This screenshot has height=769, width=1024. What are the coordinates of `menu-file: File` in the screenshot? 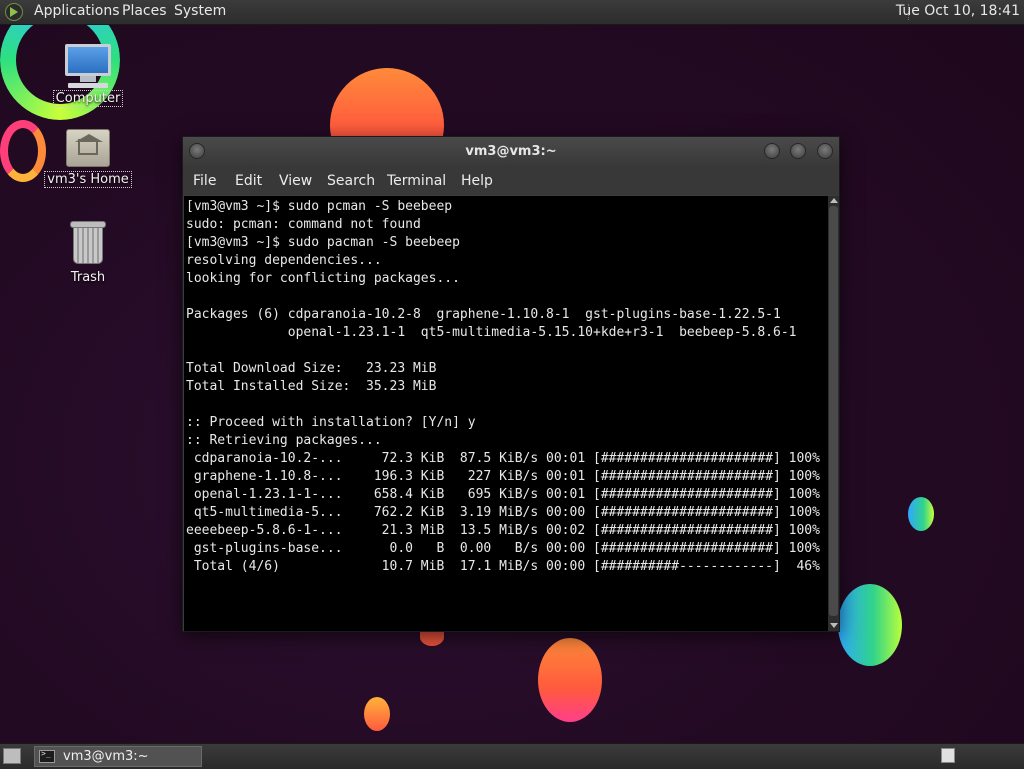 It's located at (204, 181).